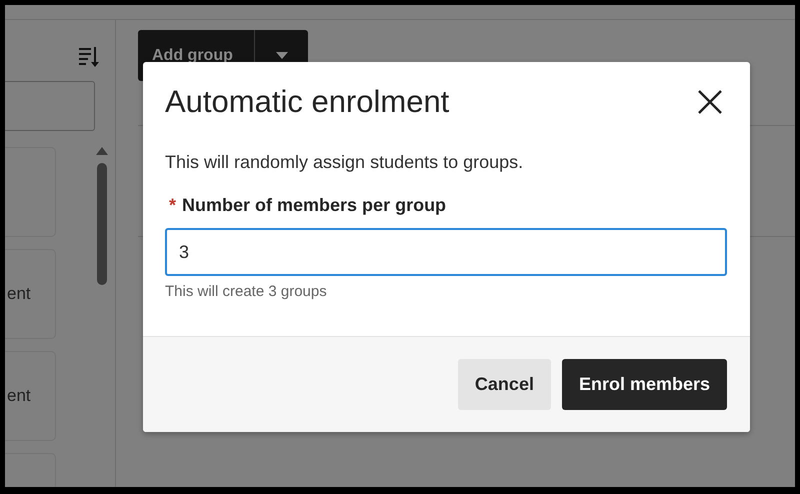 Image resolution: width=800 pixels, height=494 pixels. I want to click on scroll-up-icon, so click(102, 151).